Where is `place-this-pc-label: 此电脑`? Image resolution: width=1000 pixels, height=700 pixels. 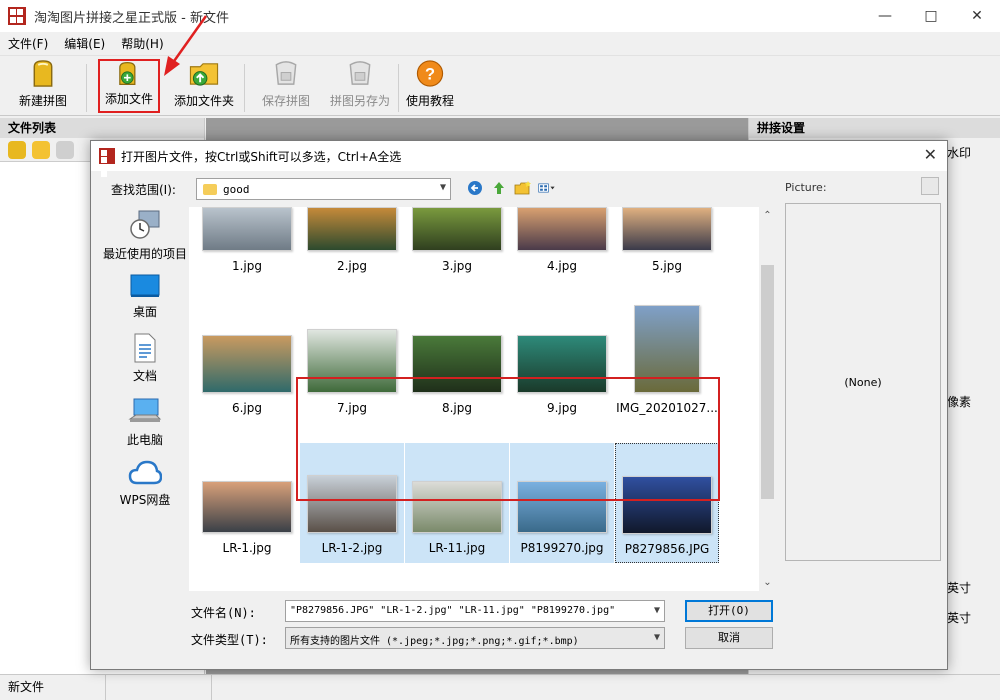
place-this-pc-label: 此电脑 is located at coordinates (144, 440).